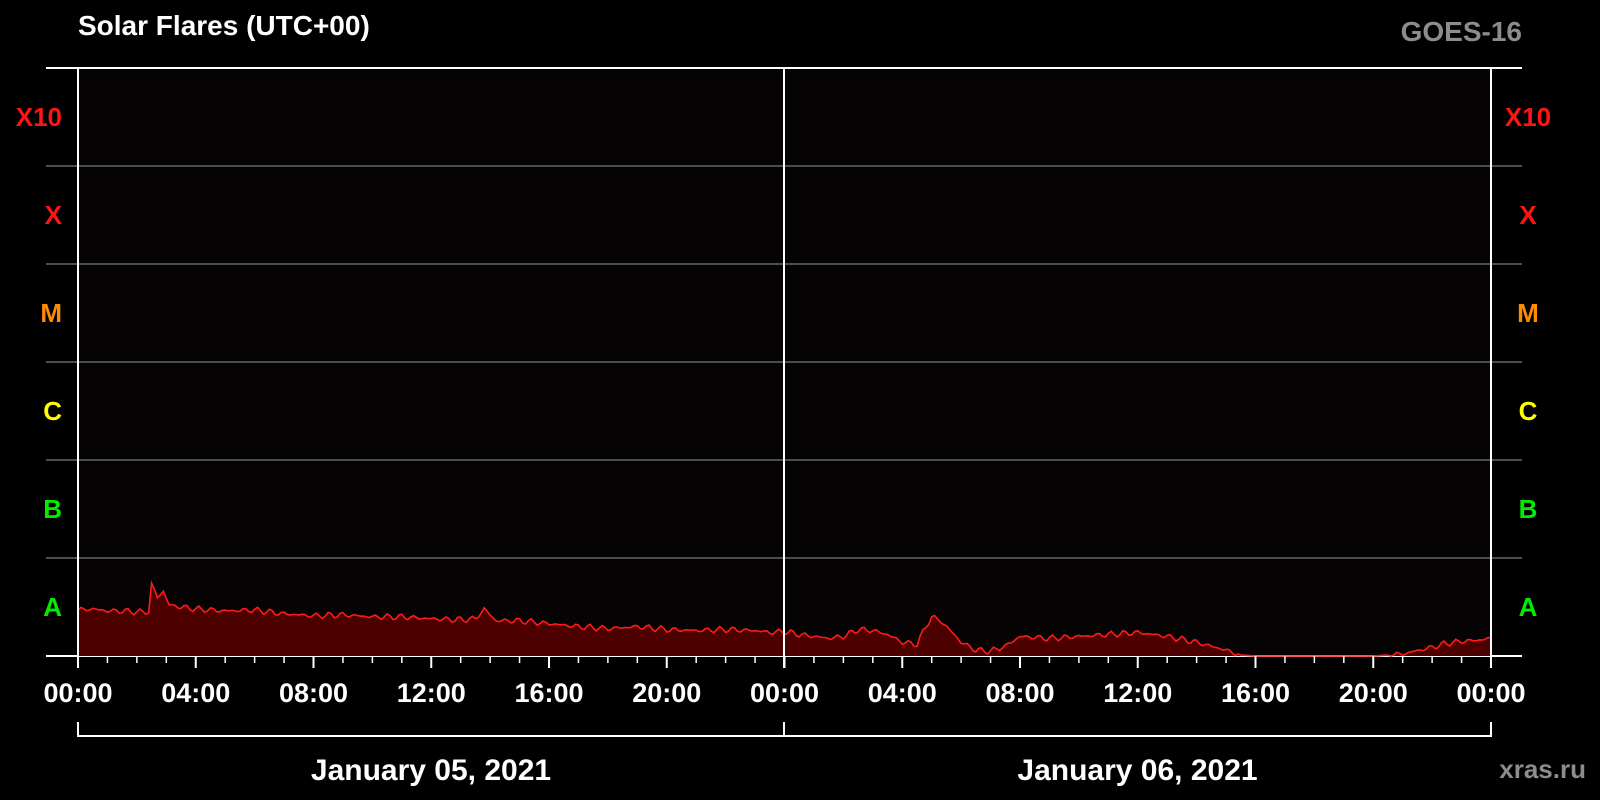  What do you see at coordinates (51, 313) in the screenshot?
I see `class-label-left: M` at bounding box center [51, 313].